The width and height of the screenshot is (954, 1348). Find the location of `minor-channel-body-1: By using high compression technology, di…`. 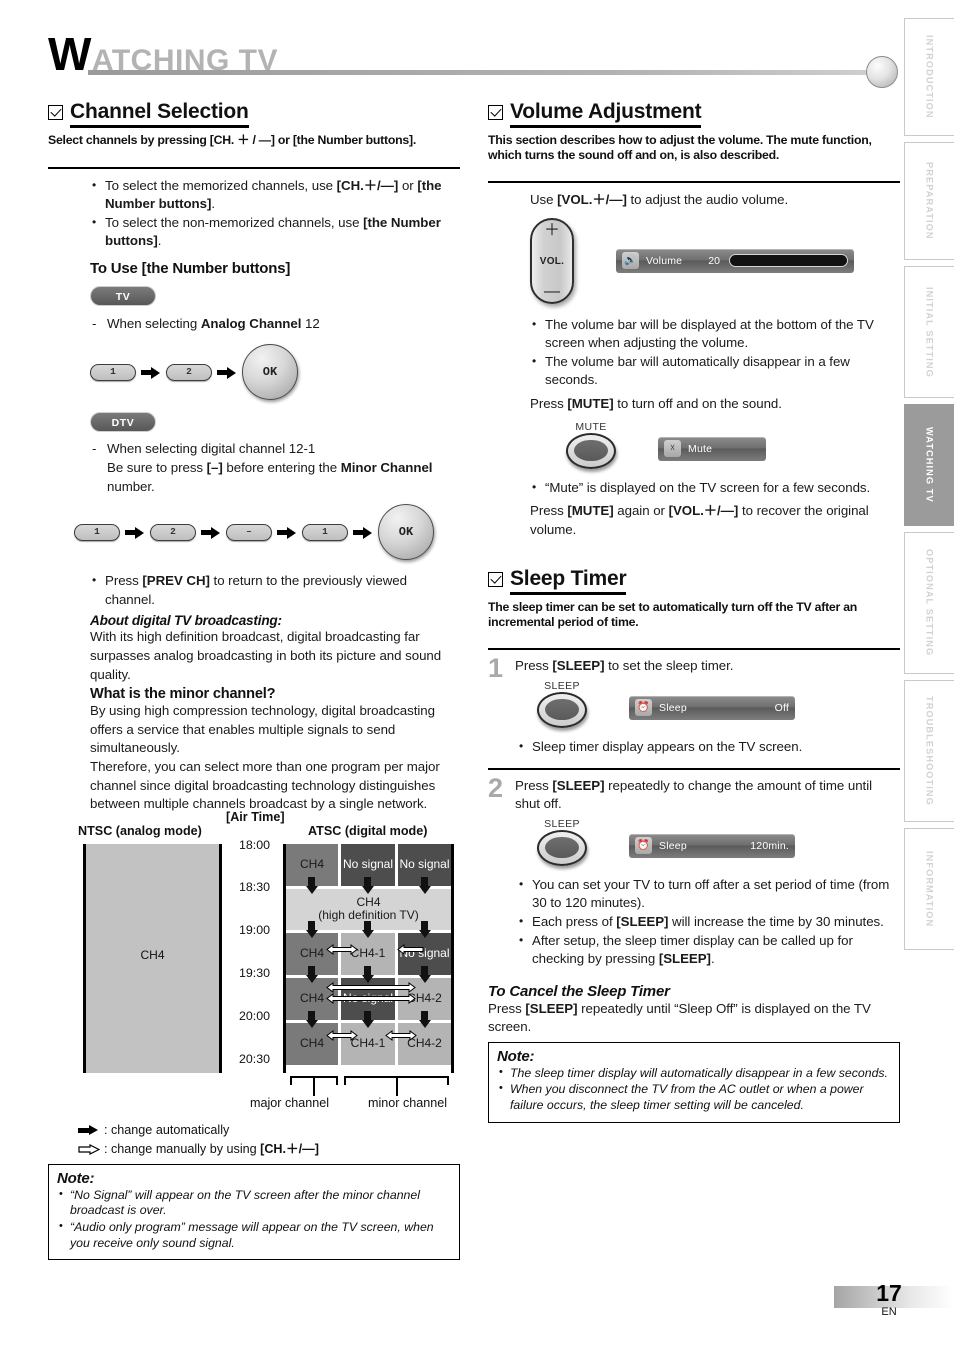

minor-channel-body-1: By using high compression technology, di… is located at coordinates (262, 729).